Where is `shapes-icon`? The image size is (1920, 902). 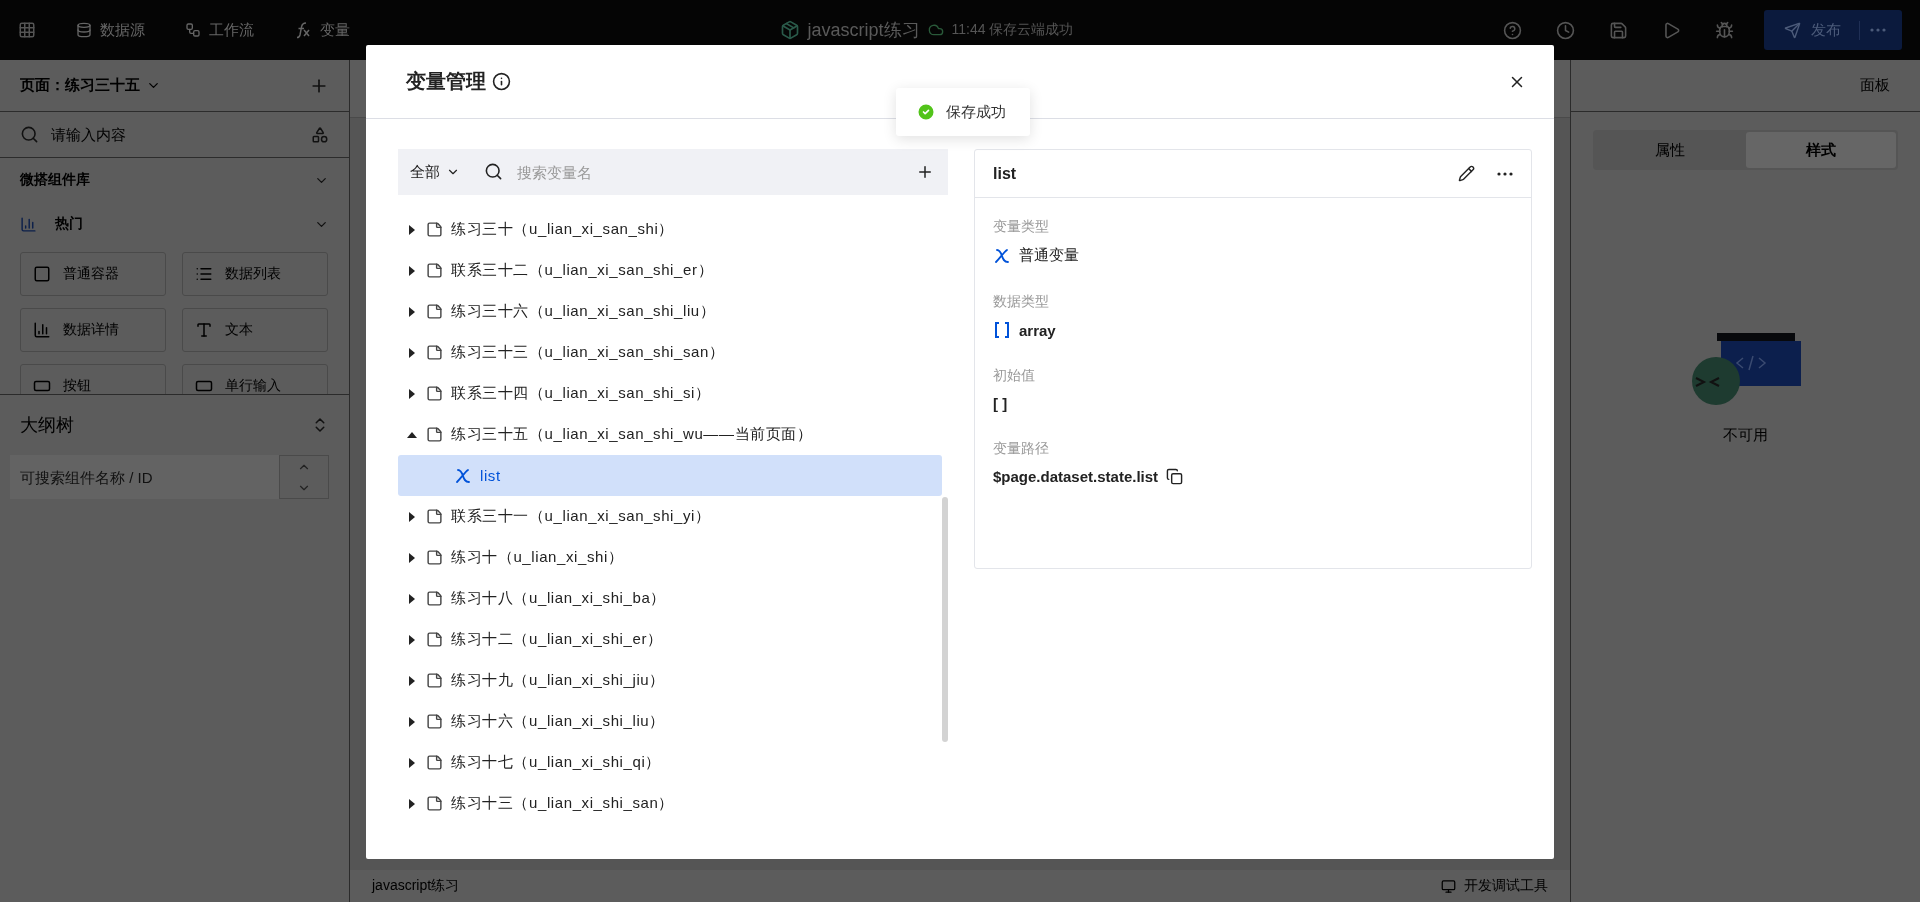
shapes-icon is located at coordinates (320, 134).